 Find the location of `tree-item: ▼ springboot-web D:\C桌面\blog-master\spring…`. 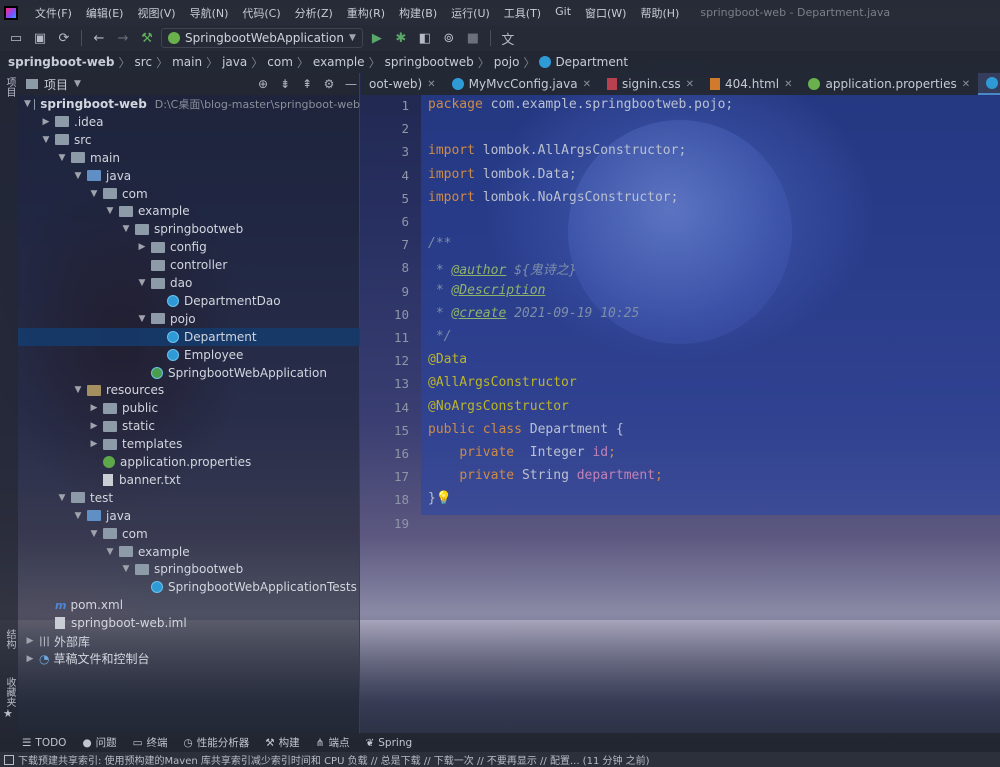

tree-item: ▼ springboot-web D:\C桌面\blog-master\spring… is located at coordinates (189, 104).